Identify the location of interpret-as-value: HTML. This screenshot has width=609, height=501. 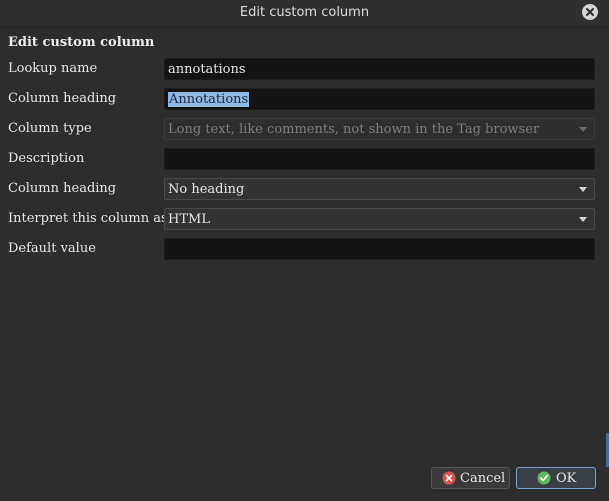
(189, 219).